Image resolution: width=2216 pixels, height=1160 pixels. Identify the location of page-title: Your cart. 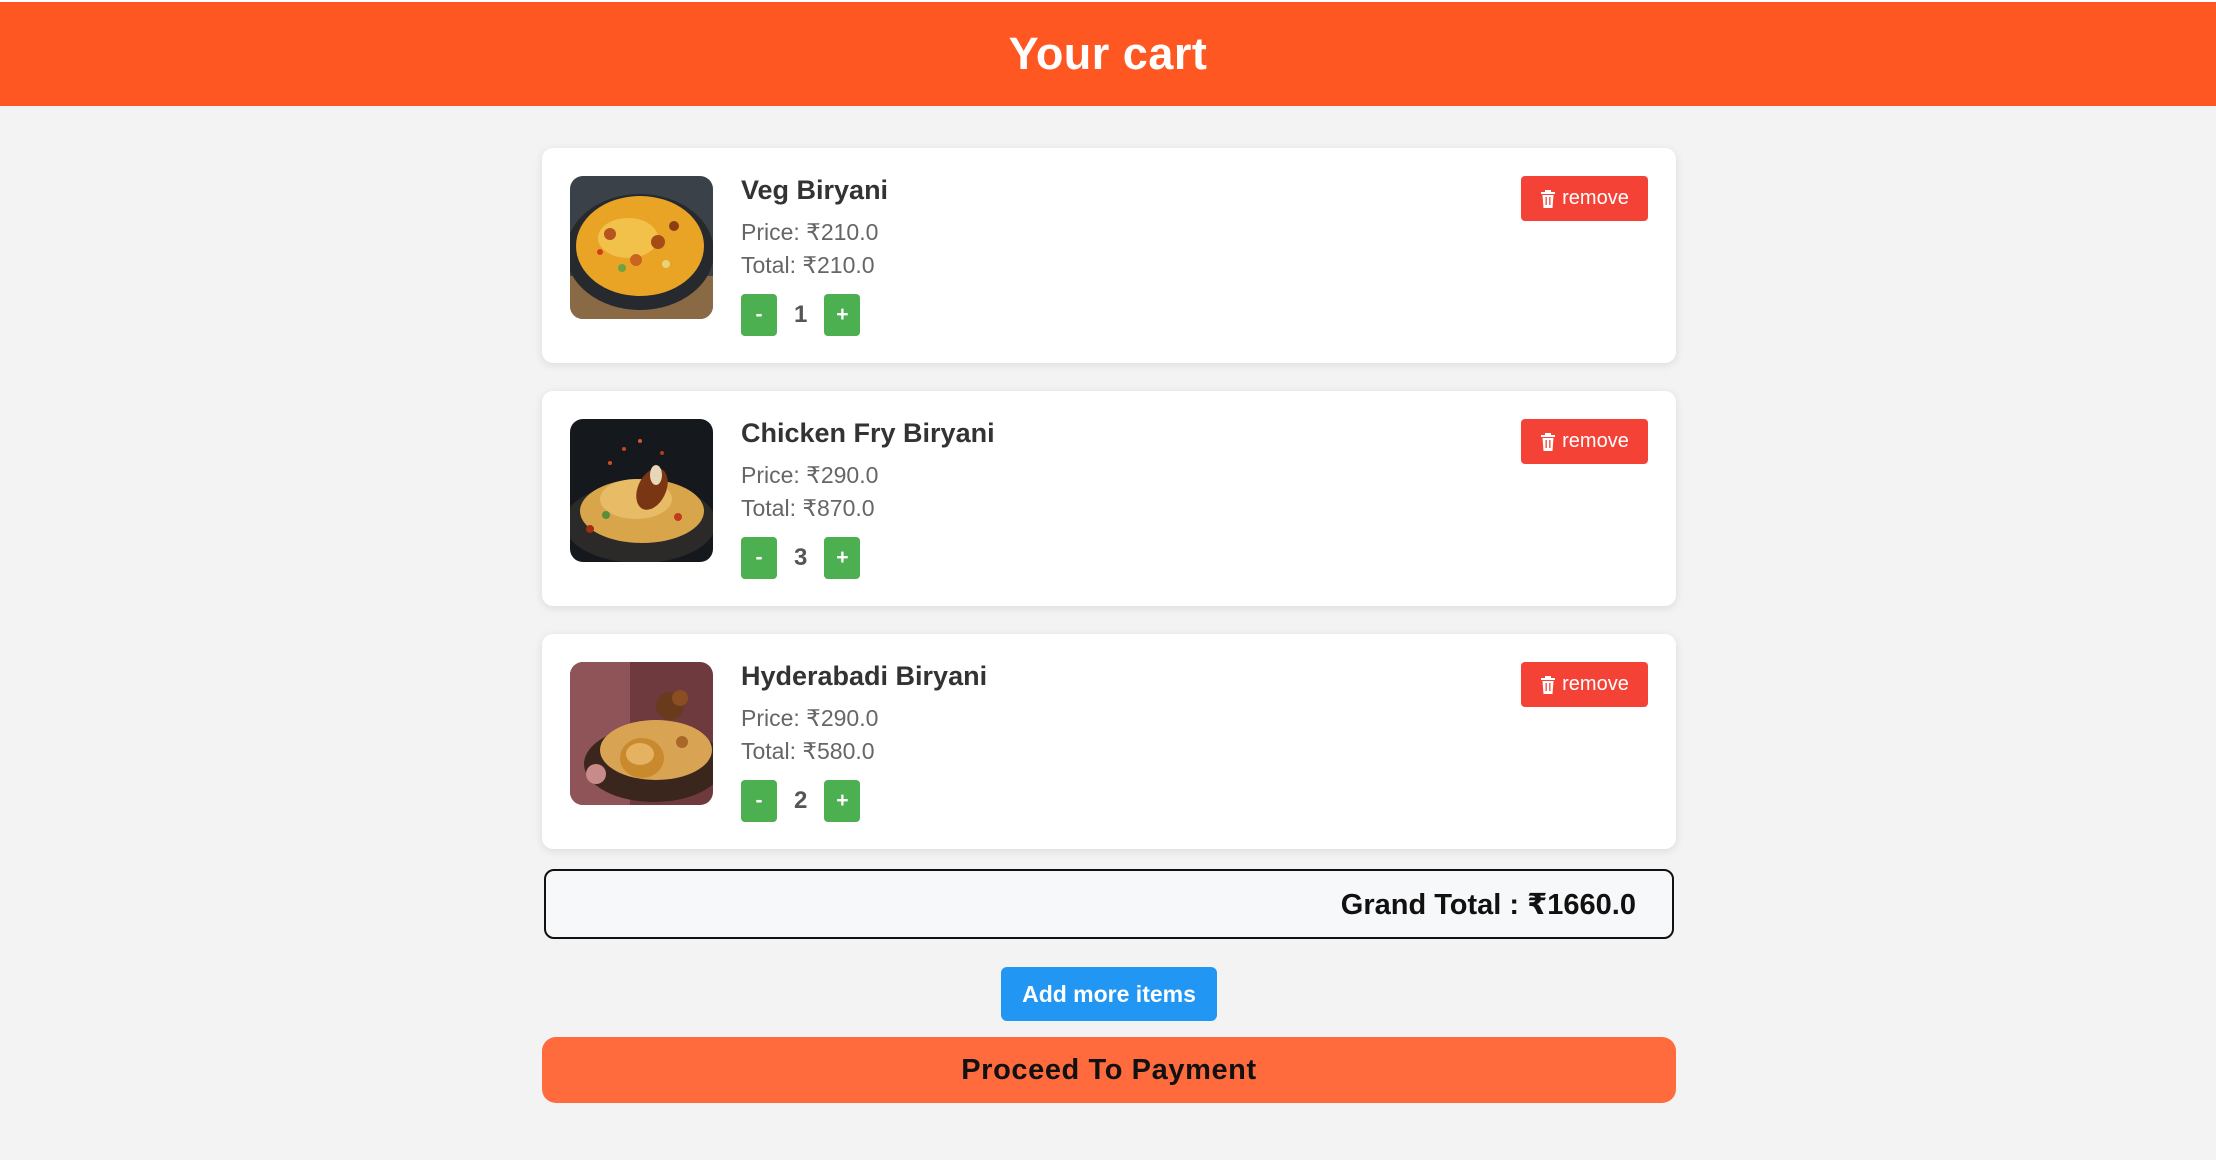
(1108, 53).